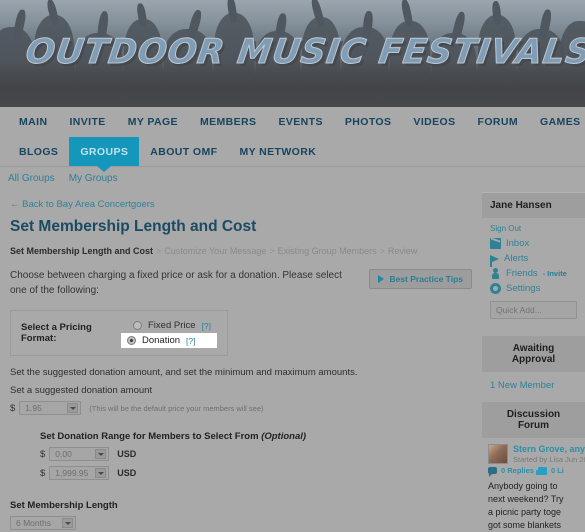 Image resolution: width=585 pixels, height=532 pixels. I want to click on currency-code-max: USD, so click(127, 473).